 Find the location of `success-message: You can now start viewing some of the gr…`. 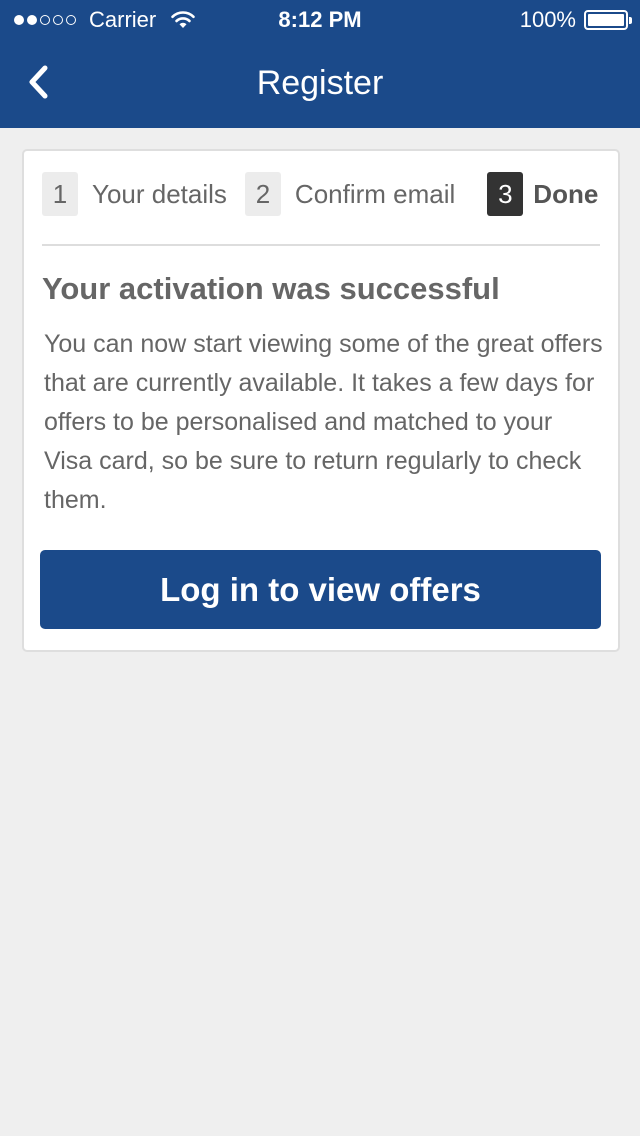

success-message: You can now start viewing some of the gr… is located at coordinates (323, 422).